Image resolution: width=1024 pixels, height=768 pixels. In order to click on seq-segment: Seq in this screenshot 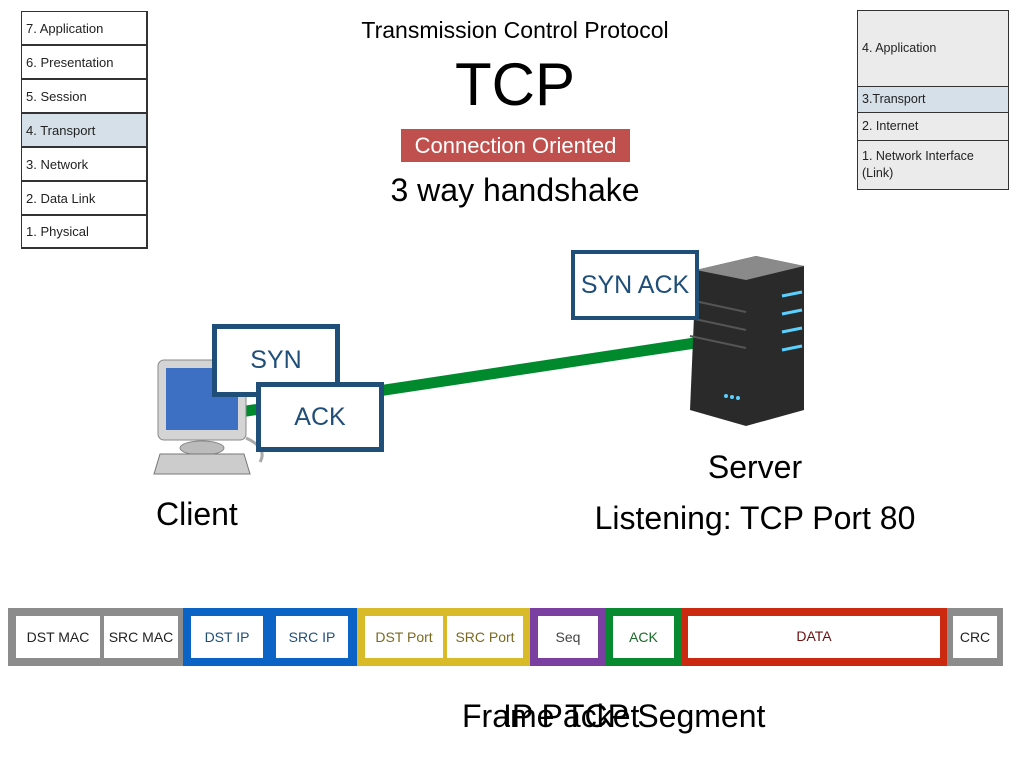, I will do `click(567, 637)`.